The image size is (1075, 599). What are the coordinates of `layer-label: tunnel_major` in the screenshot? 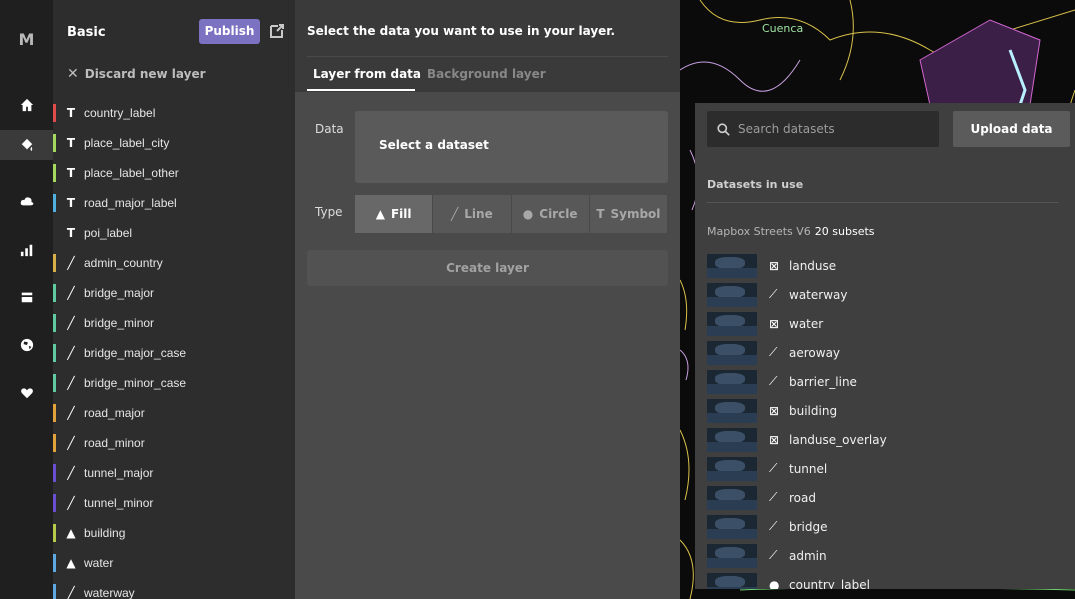 It's located at (119, 473).